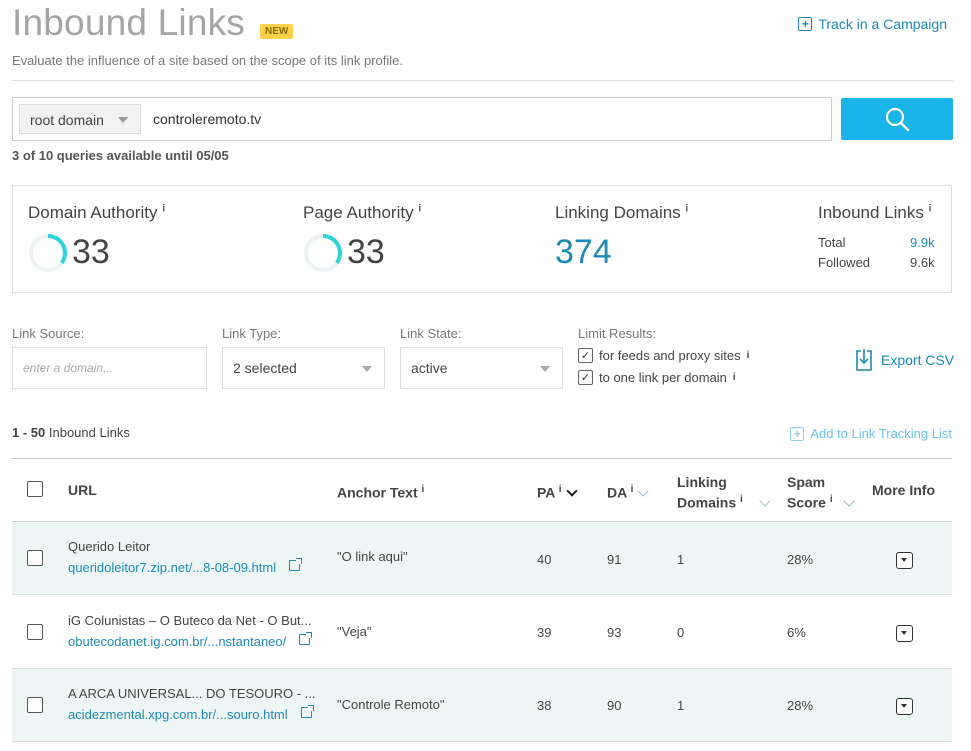  I want to click on column-spam-score: Spam Score i, so click(821, 492).